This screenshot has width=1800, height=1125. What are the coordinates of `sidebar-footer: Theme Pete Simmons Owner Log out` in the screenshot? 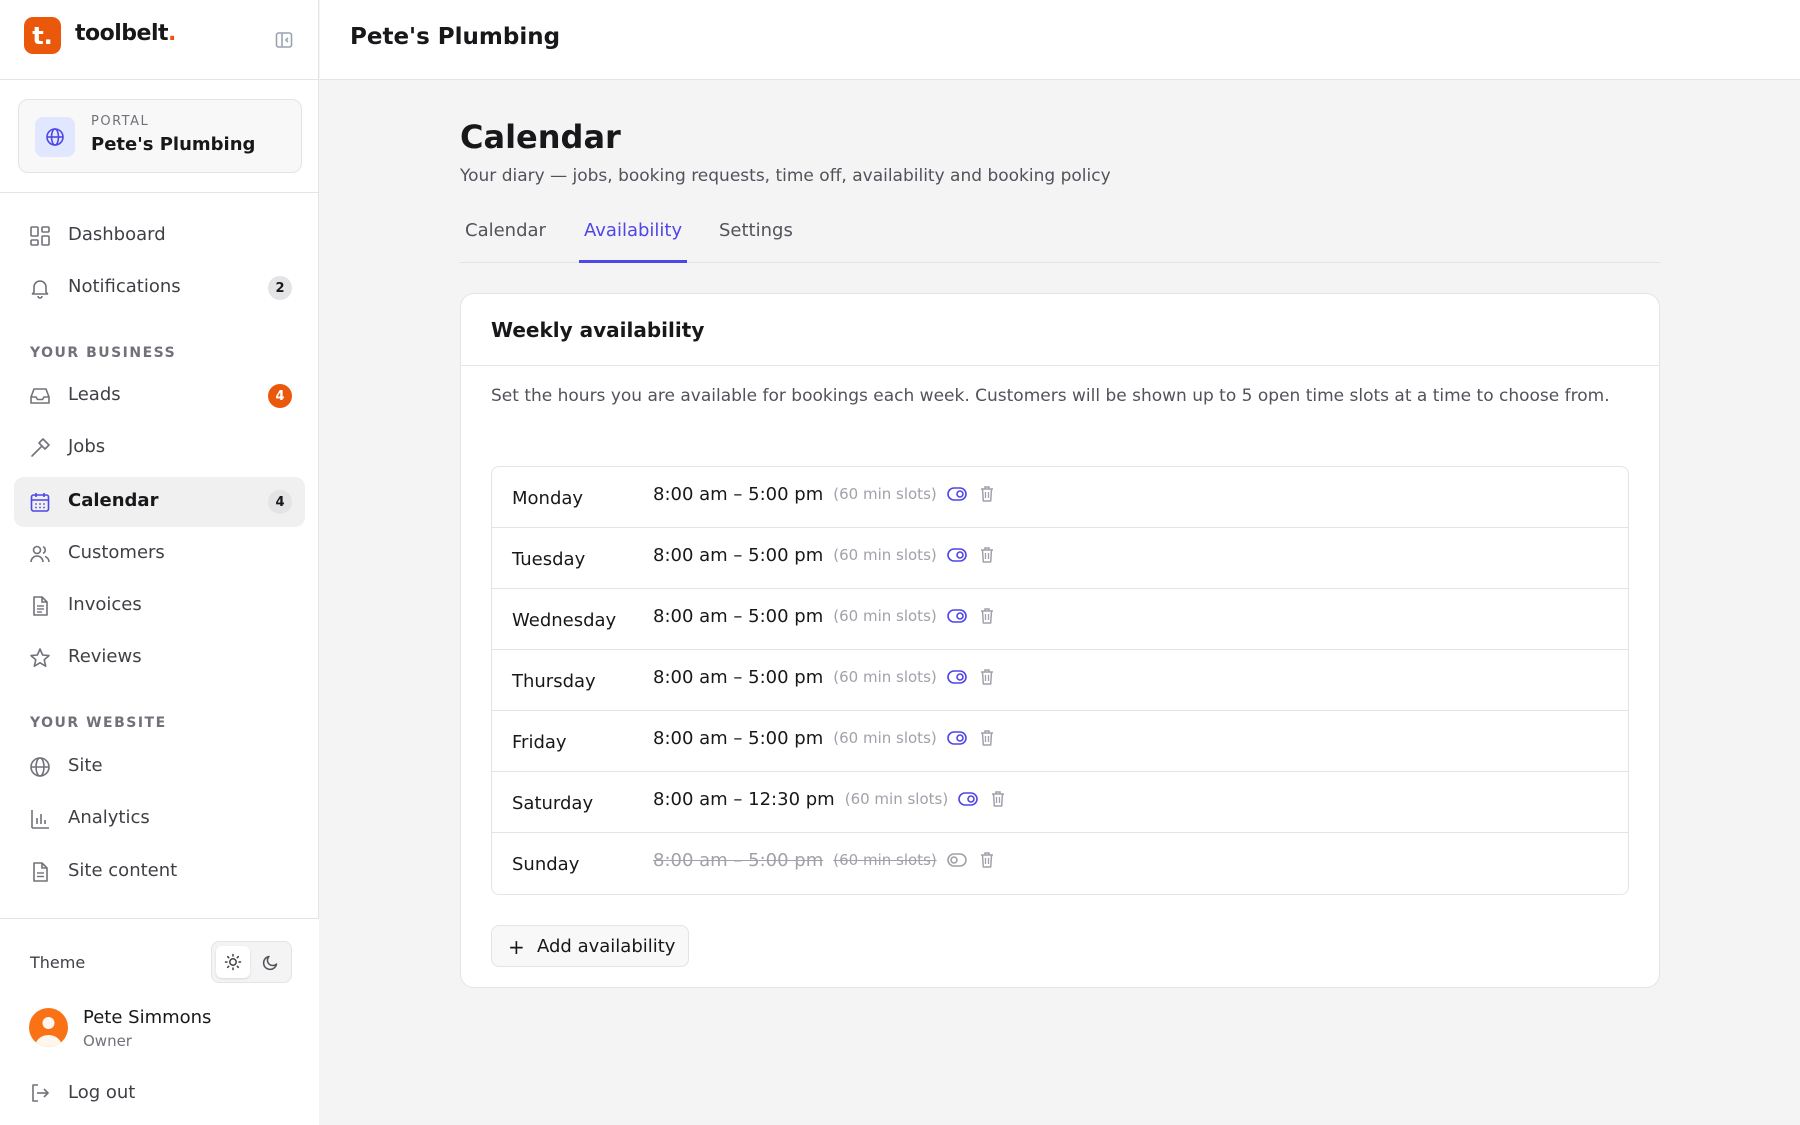 It's located at (159, 1021).